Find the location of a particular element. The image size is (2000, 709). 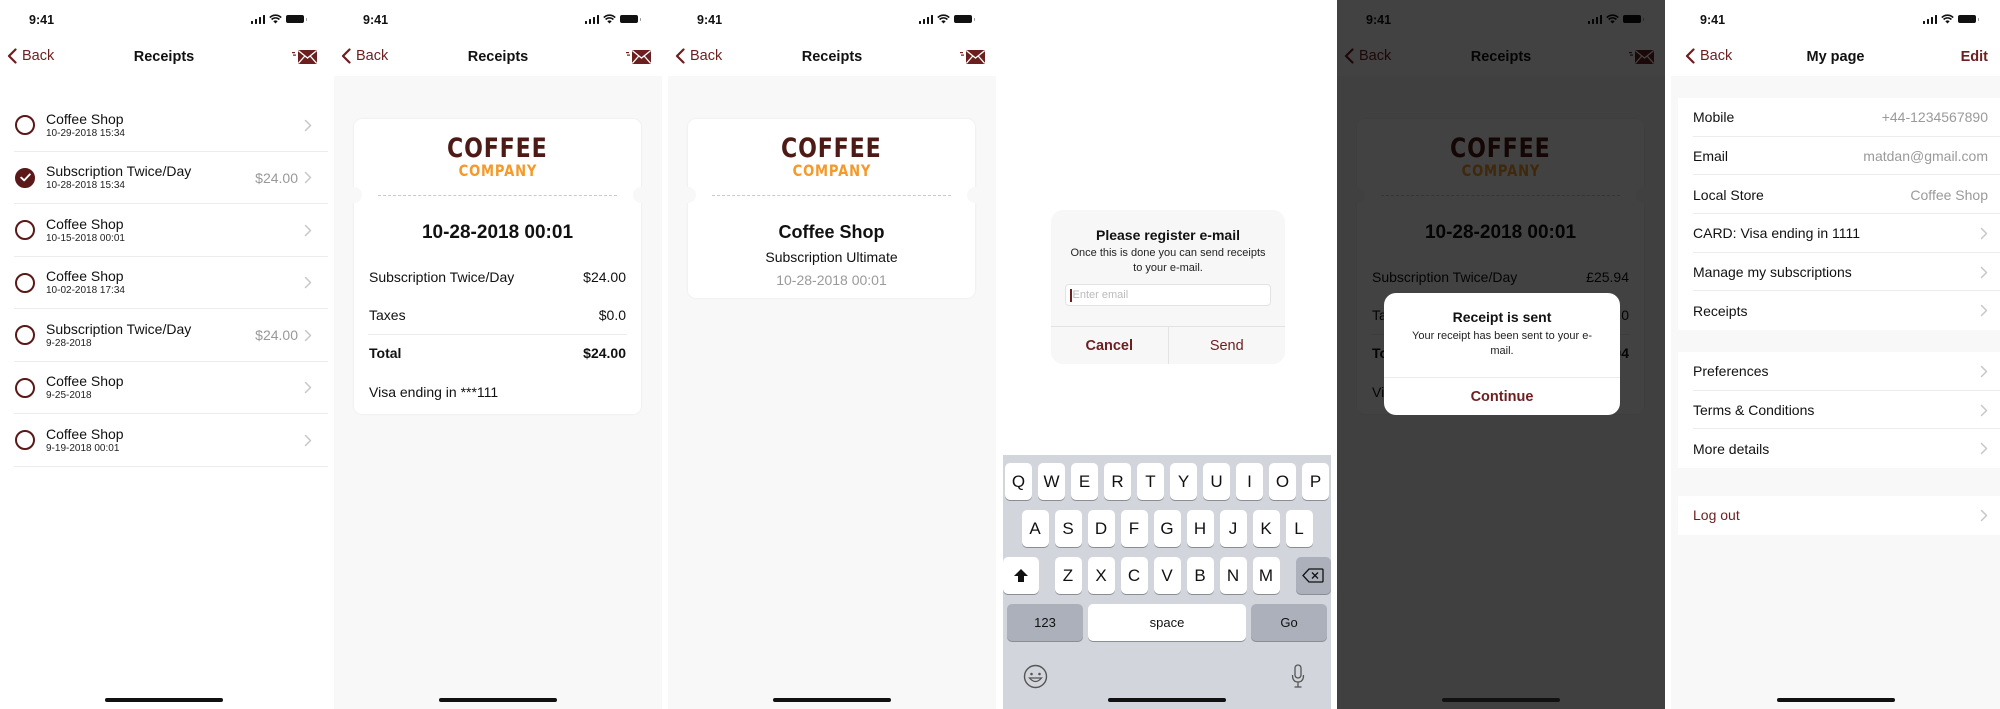

settings-row: Local Store Coffee Shop is located at coordinates (1839, 194).